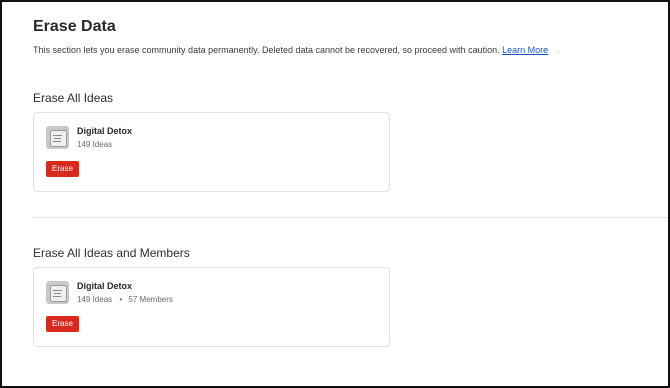 The height and width of the screenshot is (388, 670). What do you see at coordinates (211, 152) in the screenshot?
I see `community-card: Digital Detox 149 Ideas Erase` at bounding box center [211, 152].